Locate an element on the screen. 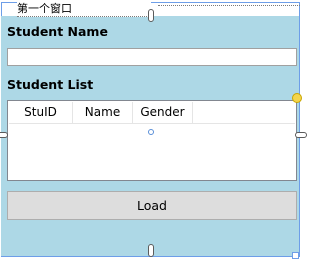 The height and width of the screenshot is (260, 320). student-name-label: Student Name is located at coordinates (57, 31).